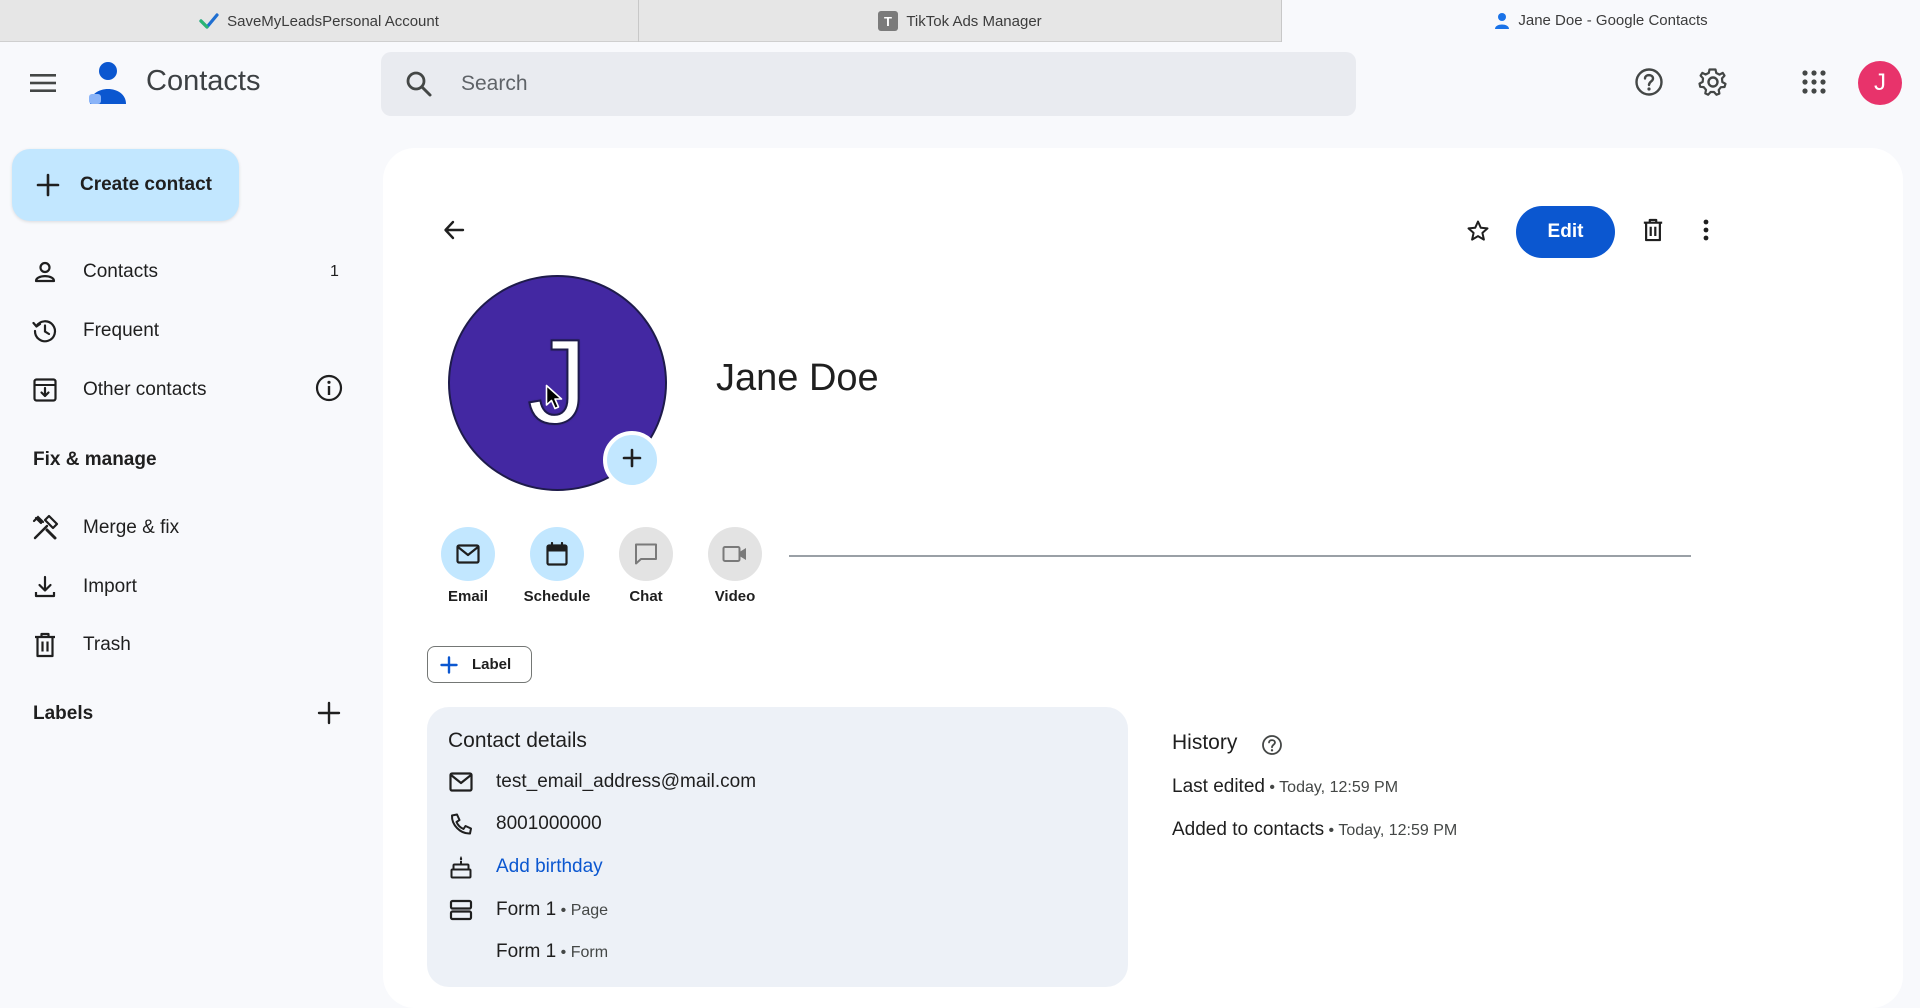 This screenshot has width=1920, height=1008. I want to click on labels-heading: Labels, so click(63, 713).